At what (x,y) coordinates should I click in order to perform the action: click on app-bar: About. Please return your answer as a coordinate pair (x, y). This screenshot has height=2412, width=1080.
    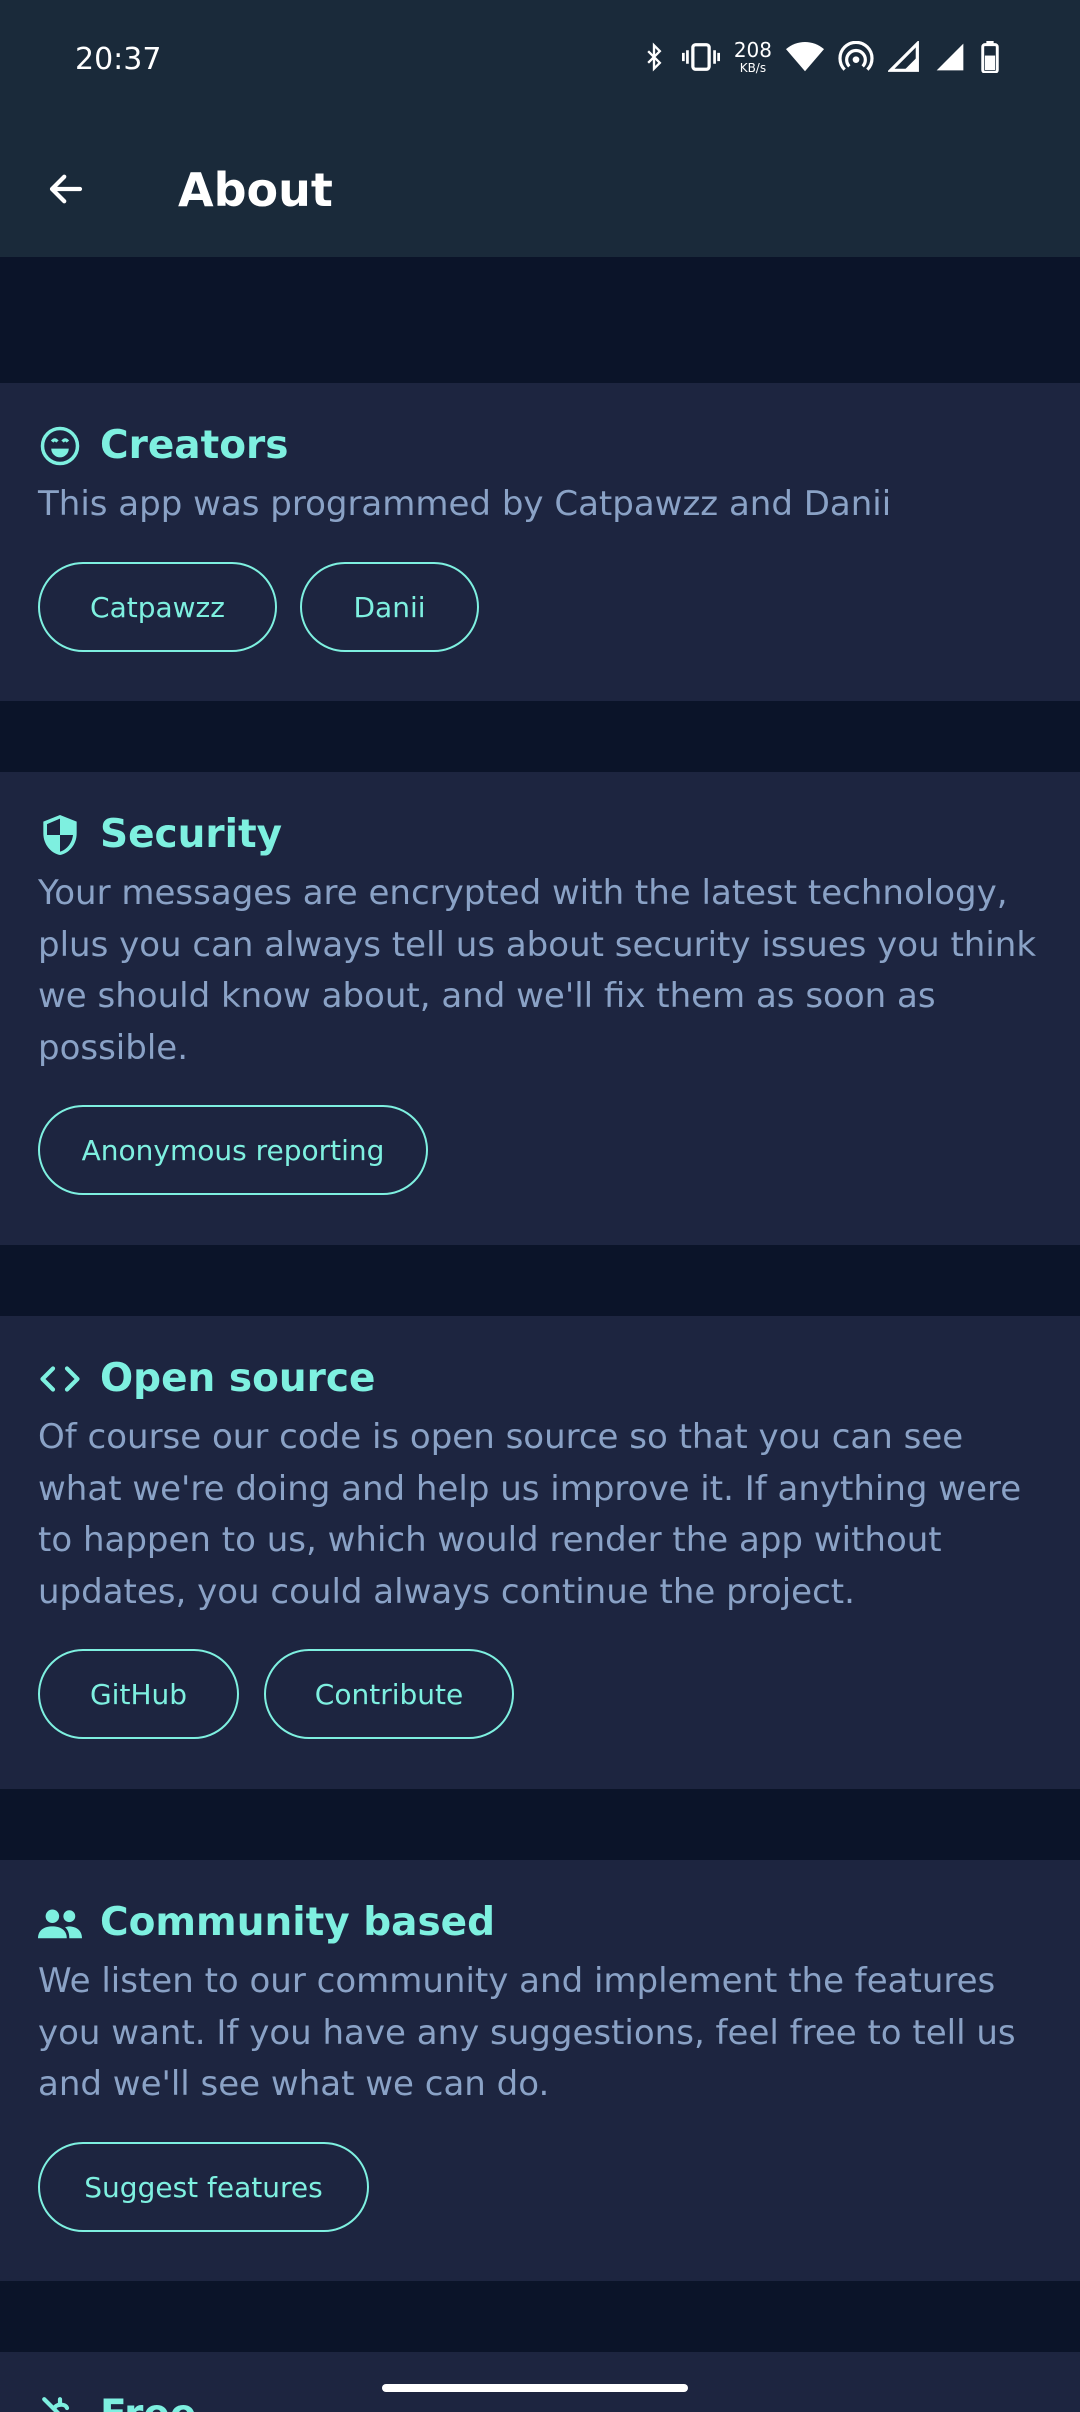
    Looking at the image, I should click on (540, 191).